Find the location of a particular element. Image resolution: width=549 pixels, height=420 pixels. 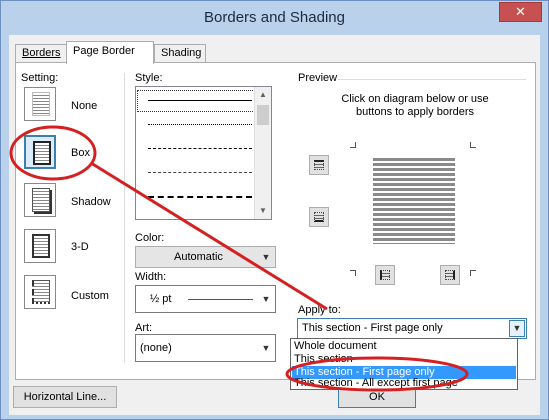

title-bar: Borders and Shading ✕ is located at coordinates (274, 18).